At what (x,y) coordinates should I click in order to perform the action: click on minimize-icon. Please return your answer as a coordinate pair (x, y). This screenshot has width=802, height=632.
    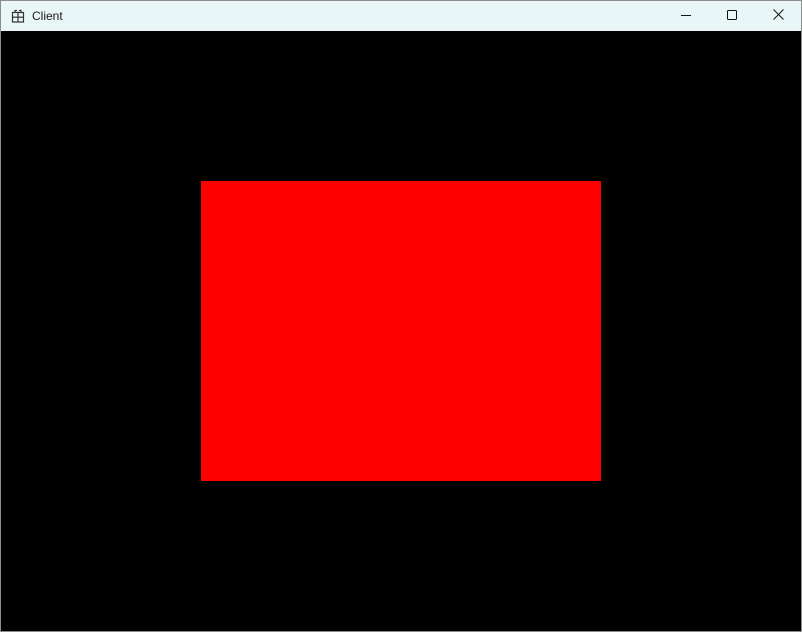
    Looking at the image, I should click on (686, 16).